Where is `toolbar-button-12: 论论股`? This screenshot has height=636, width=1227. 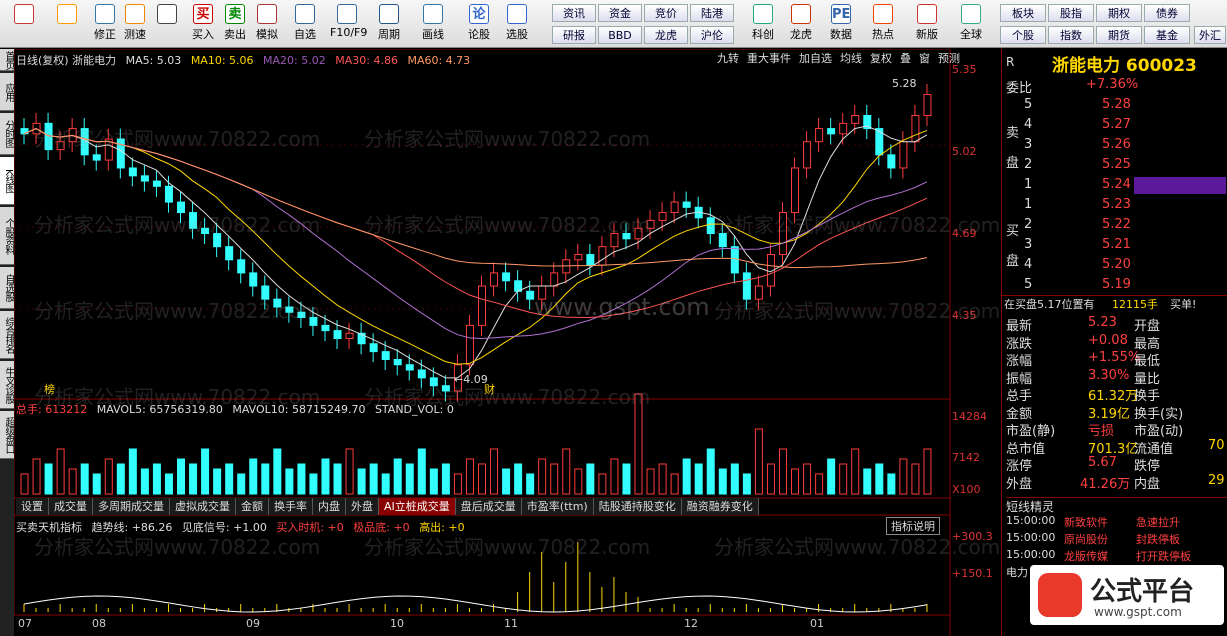 toolbar-button-12: 论论股 is located at coordinates (479, 24).